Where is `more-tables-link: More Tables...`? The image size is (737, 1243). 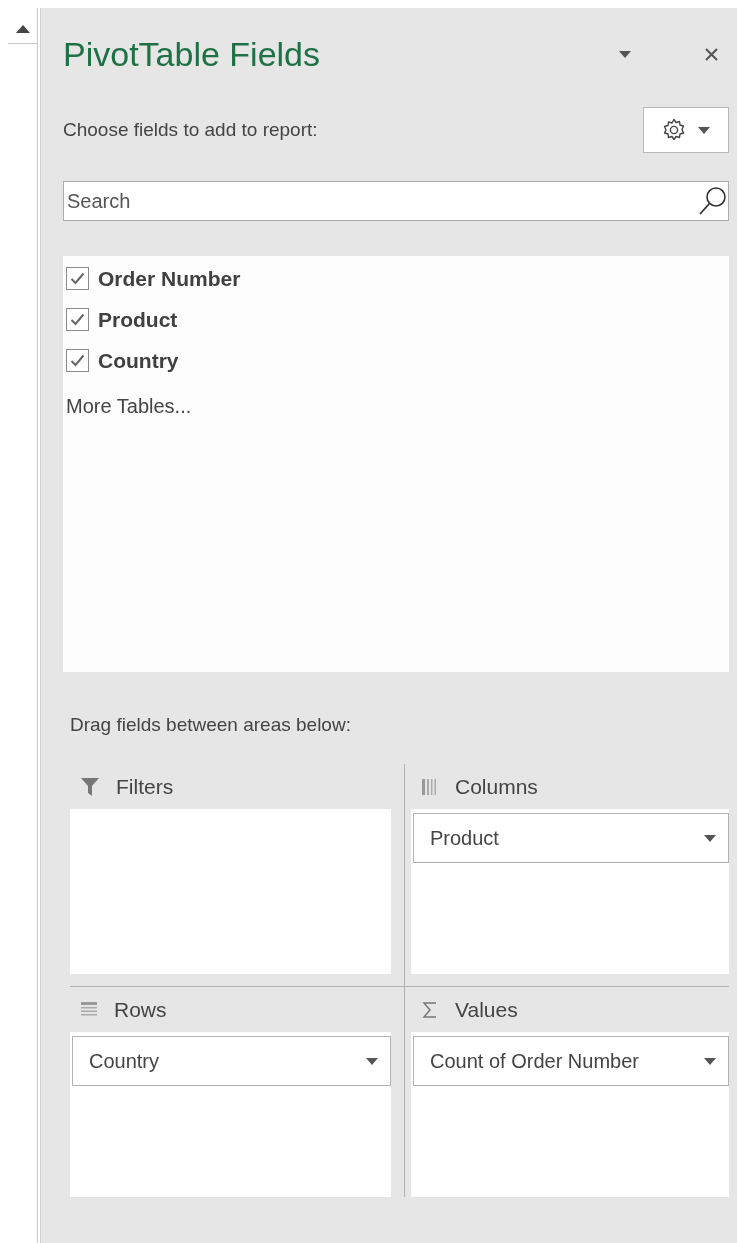
more-tables-link: More Tables... is located at coordinates (129, 406).